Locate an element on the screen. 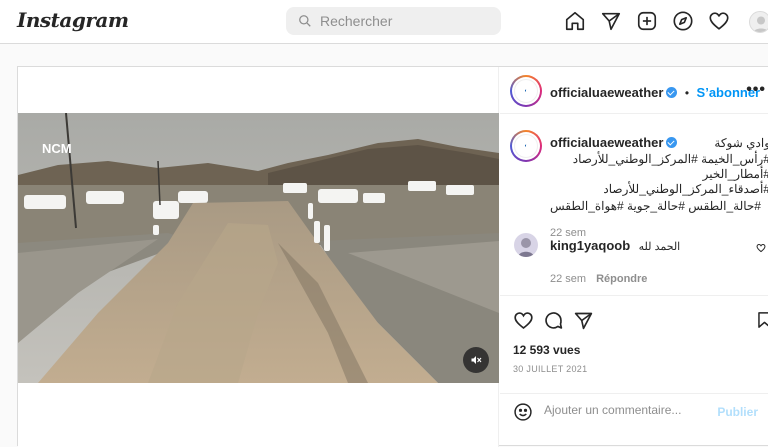 This screenshot has width=768, height=447. new-post-icon is located at coordinates (647, 21).